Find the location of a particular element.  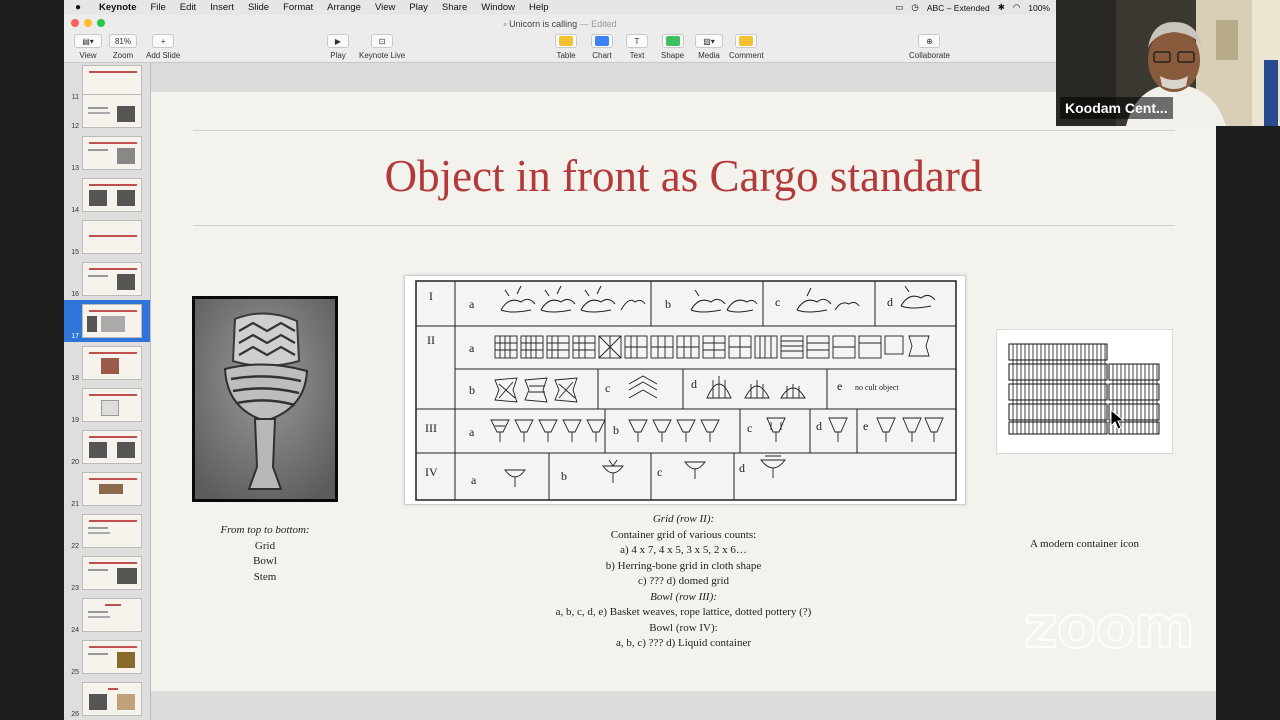

shape-button: Shape is located at coordinates (672, 47).